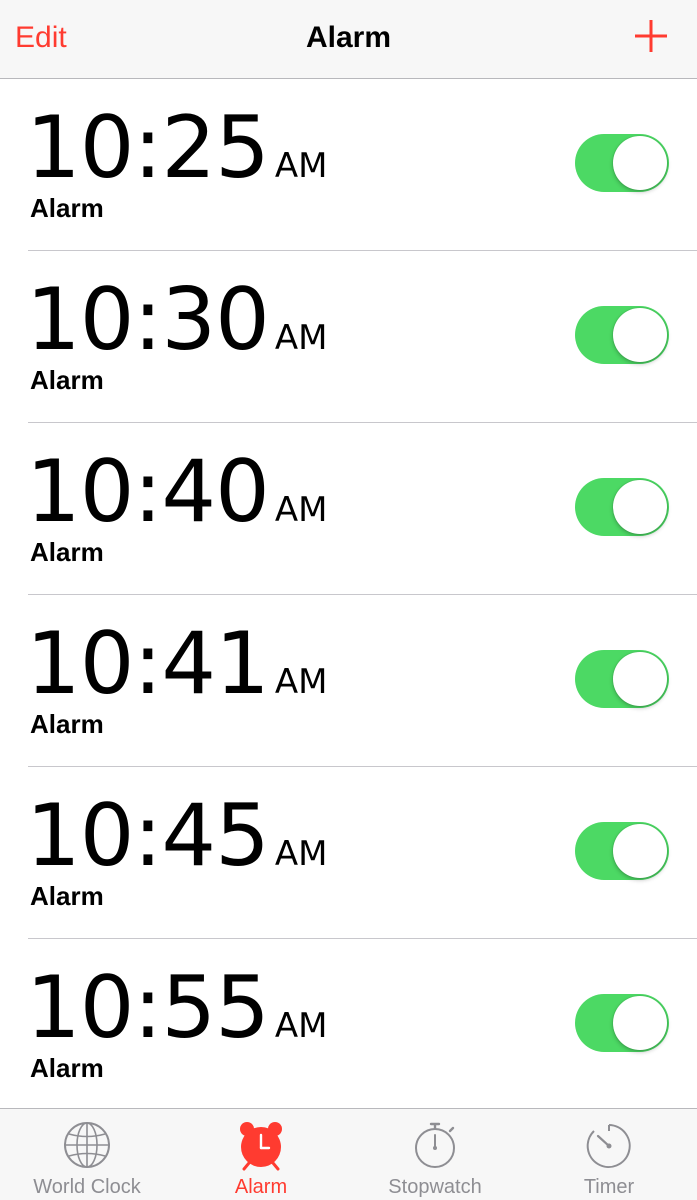  Describe the element at coordinates (148, 836) in the screenshot. I see `alarm-time-digits: 10:45` at that location.